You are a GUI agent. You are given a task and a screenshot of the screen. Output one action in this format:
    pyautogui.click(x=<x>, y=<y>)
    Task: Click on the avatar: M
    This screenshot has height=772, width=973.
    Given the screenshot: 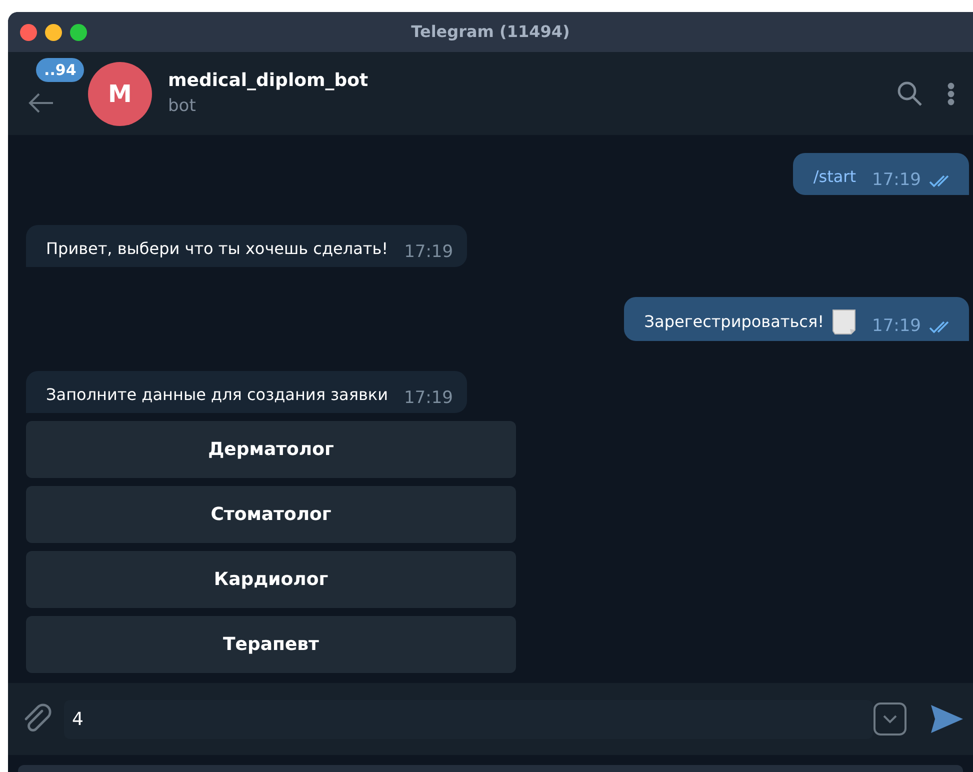 What is the action you would take?
    pyautogui.click(x=120, y=94)
    